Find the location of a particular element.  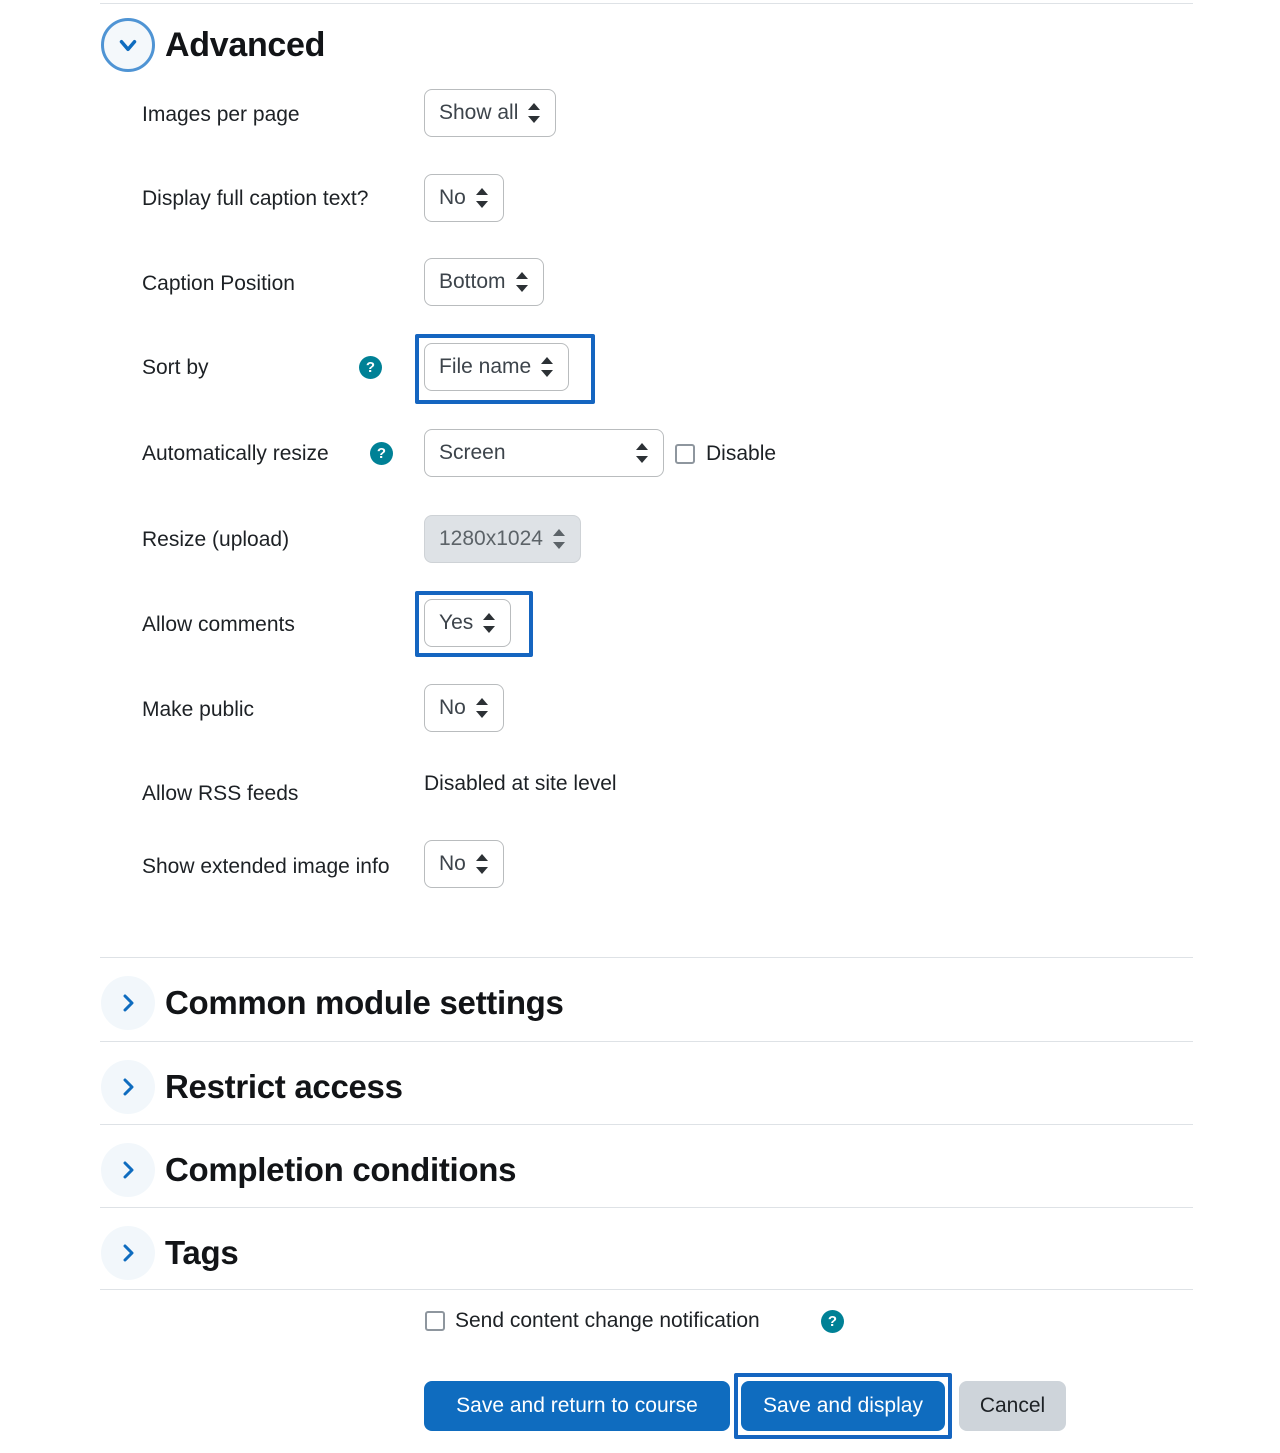

section-header-advanced: Advanced is located at coordinates (213, 45).